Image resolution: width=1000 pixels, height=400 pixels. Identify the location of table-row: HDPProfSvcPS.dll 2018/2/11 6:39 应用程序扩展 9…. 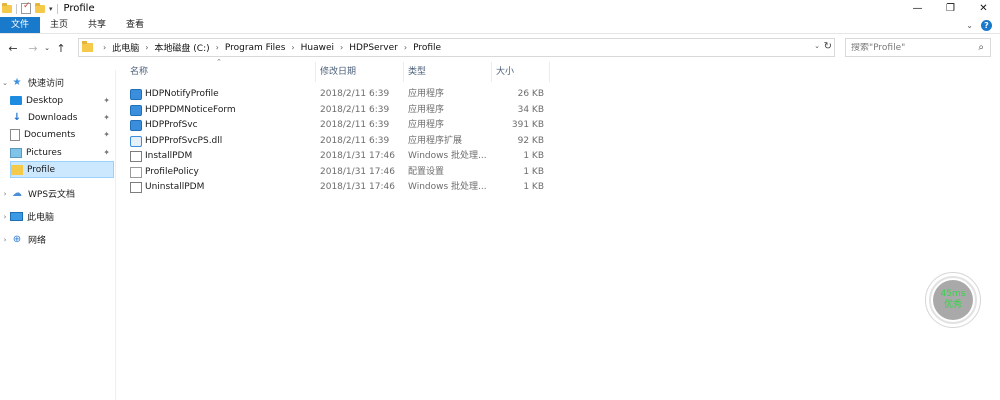
(341, 142).